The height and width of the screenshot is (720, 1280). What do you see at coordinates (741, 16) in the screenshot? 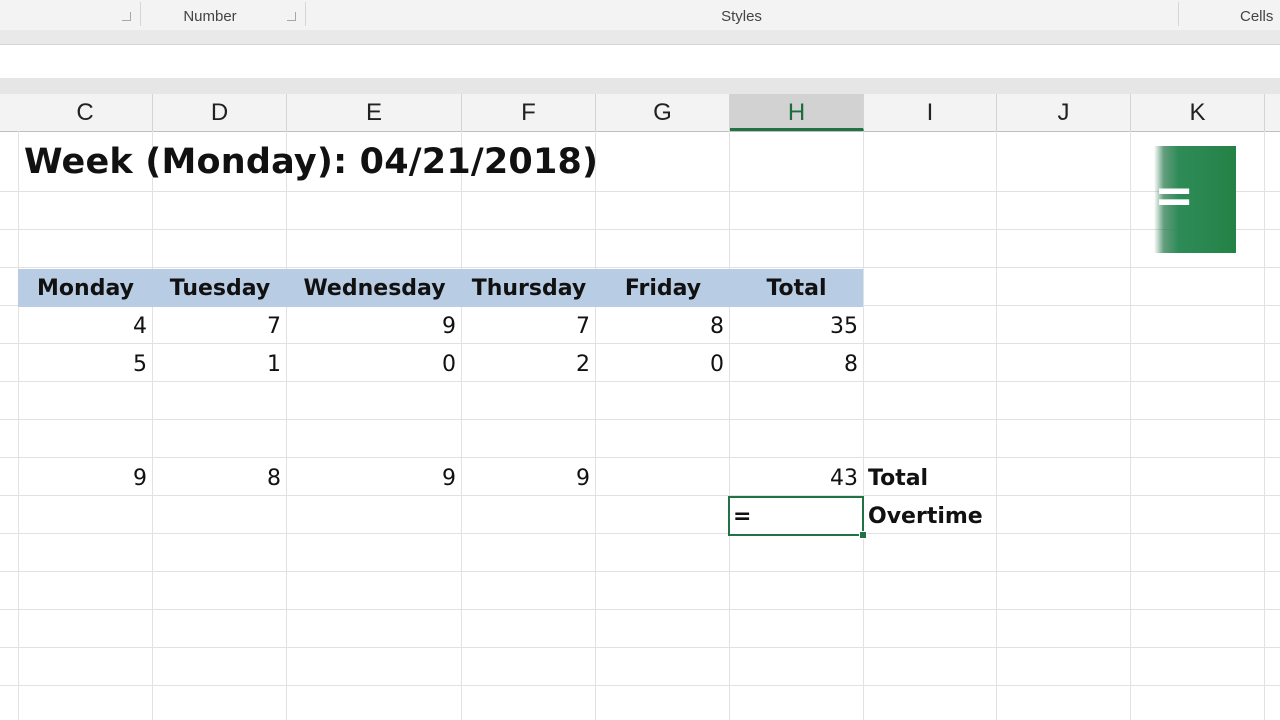
I see `ribbon-group-styles: Styles` at bounding box center [741, 16].